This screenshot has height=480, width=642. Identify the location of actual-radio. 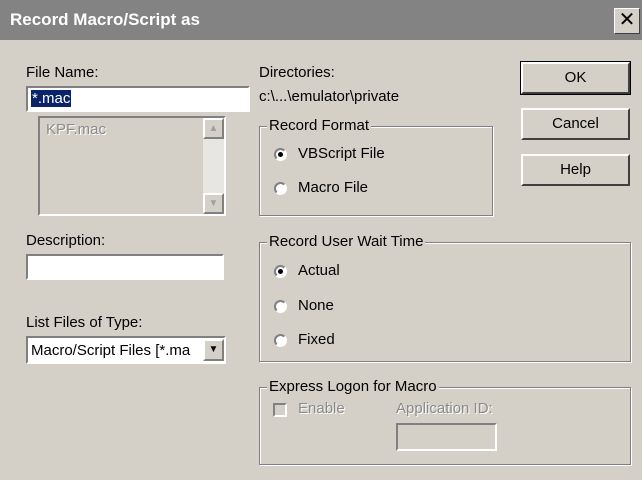
(280, 271).